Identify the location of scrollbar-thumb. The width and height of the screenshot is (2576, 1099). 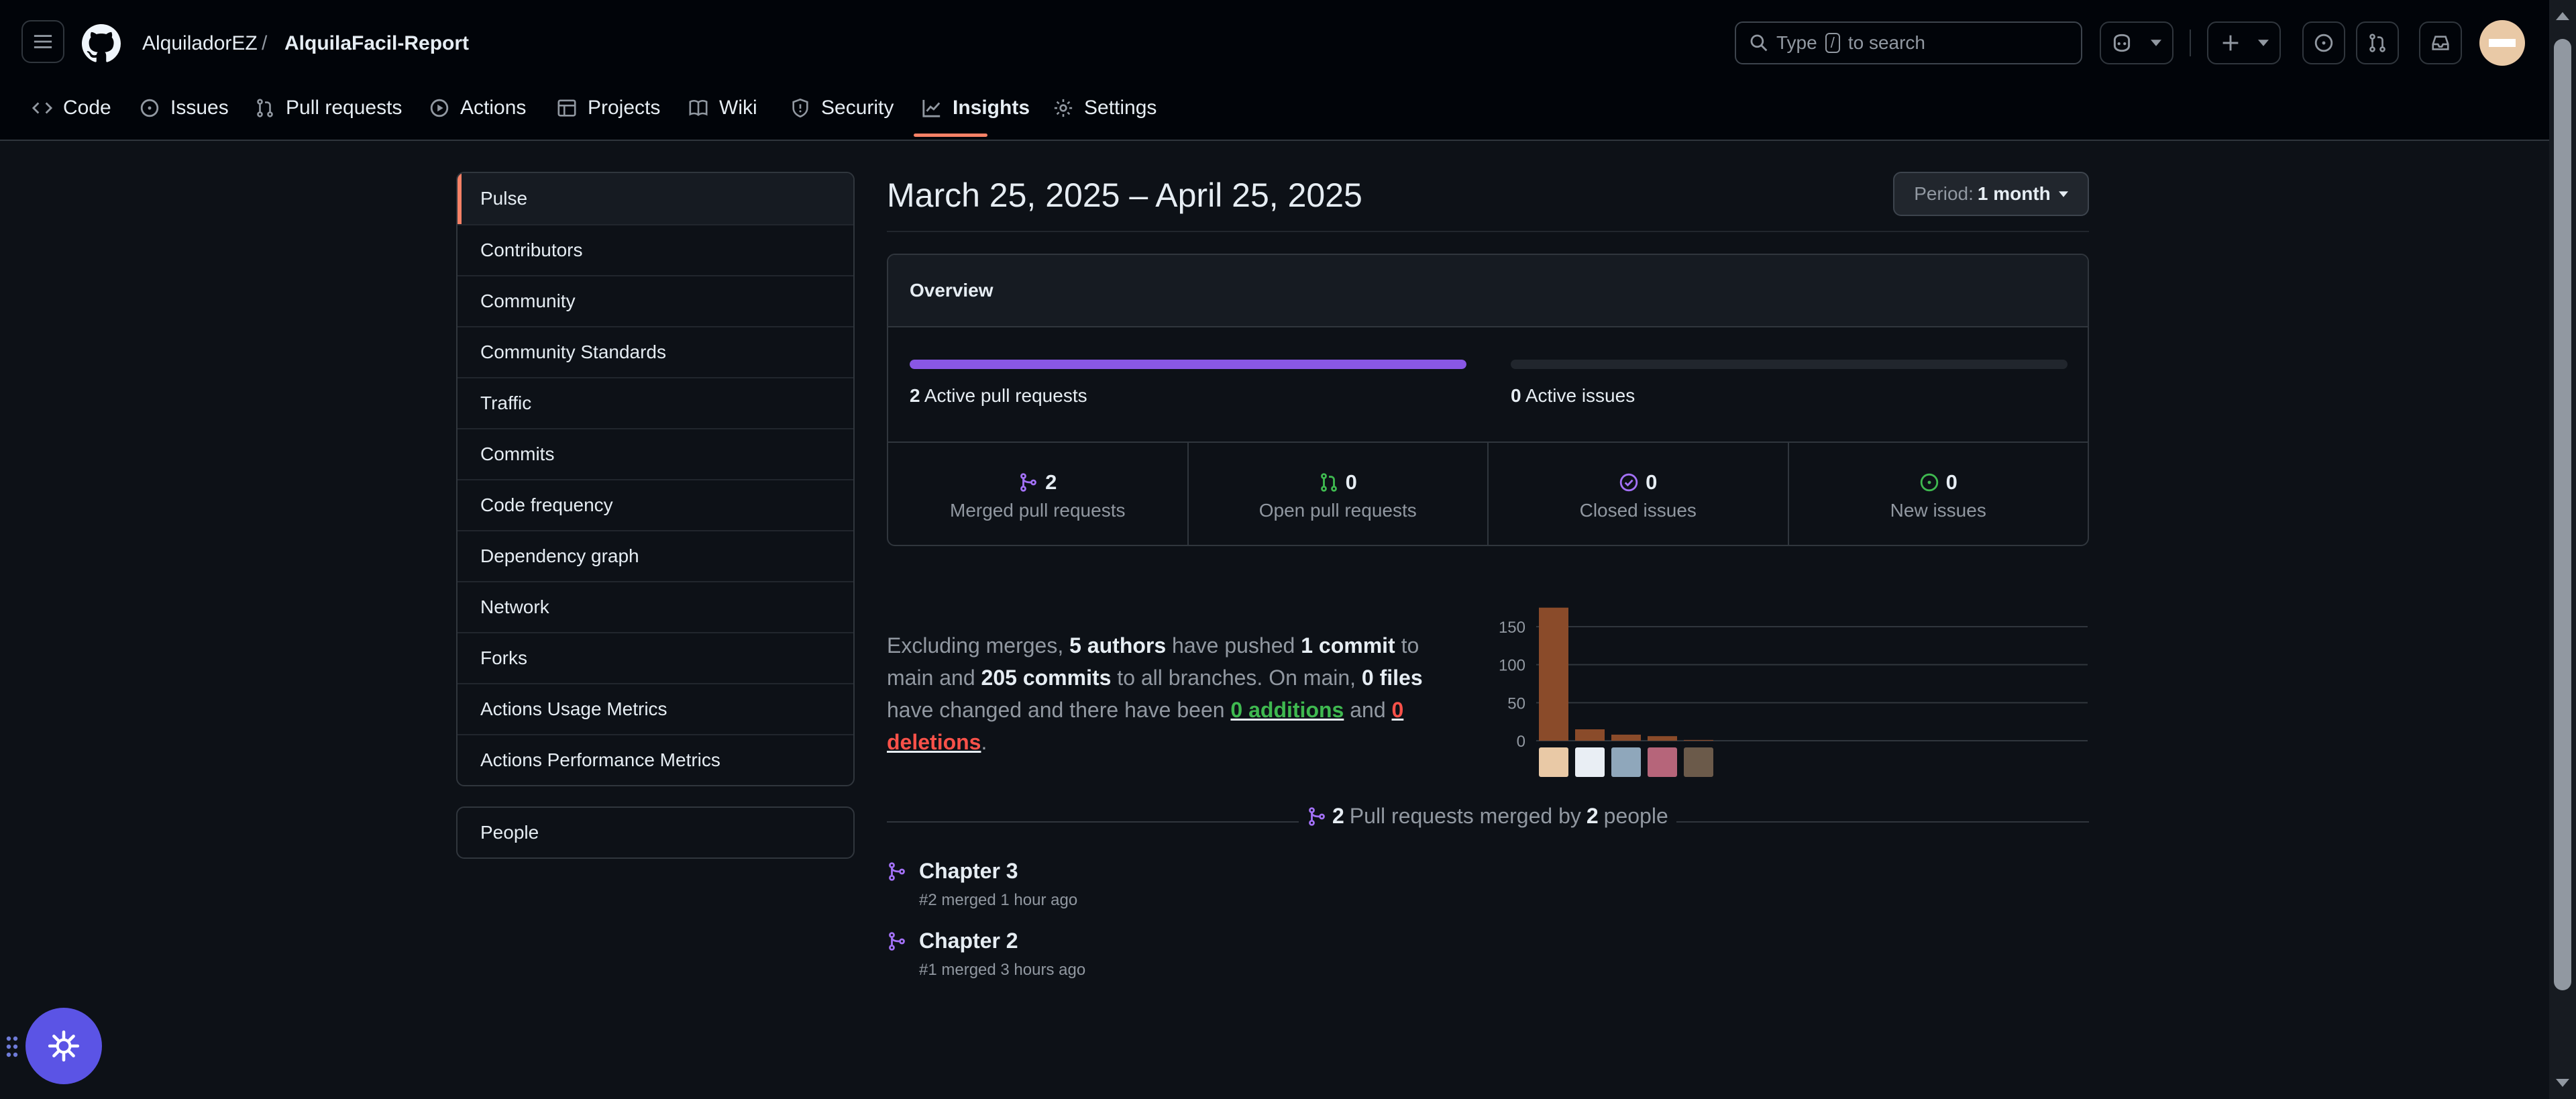
(2562, 514).